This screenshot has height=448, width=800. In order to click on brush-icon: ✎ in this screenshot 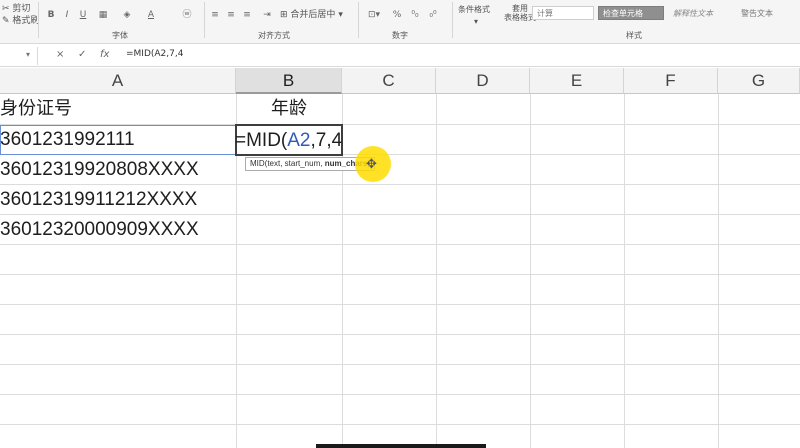, I will do `click(6, 21)`.